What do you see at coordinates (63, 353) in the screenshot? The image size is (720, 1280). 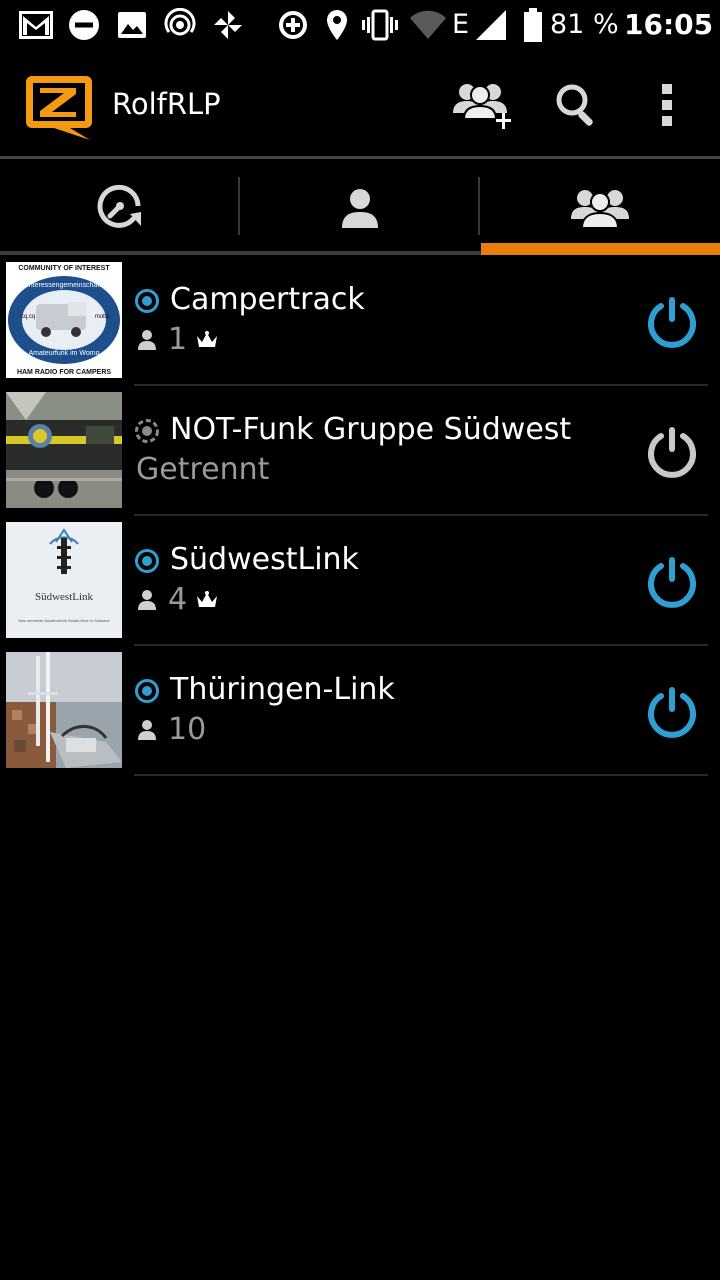 I see `svg-text: Amateurfunk im Womo` at bounding box center [63, 353].